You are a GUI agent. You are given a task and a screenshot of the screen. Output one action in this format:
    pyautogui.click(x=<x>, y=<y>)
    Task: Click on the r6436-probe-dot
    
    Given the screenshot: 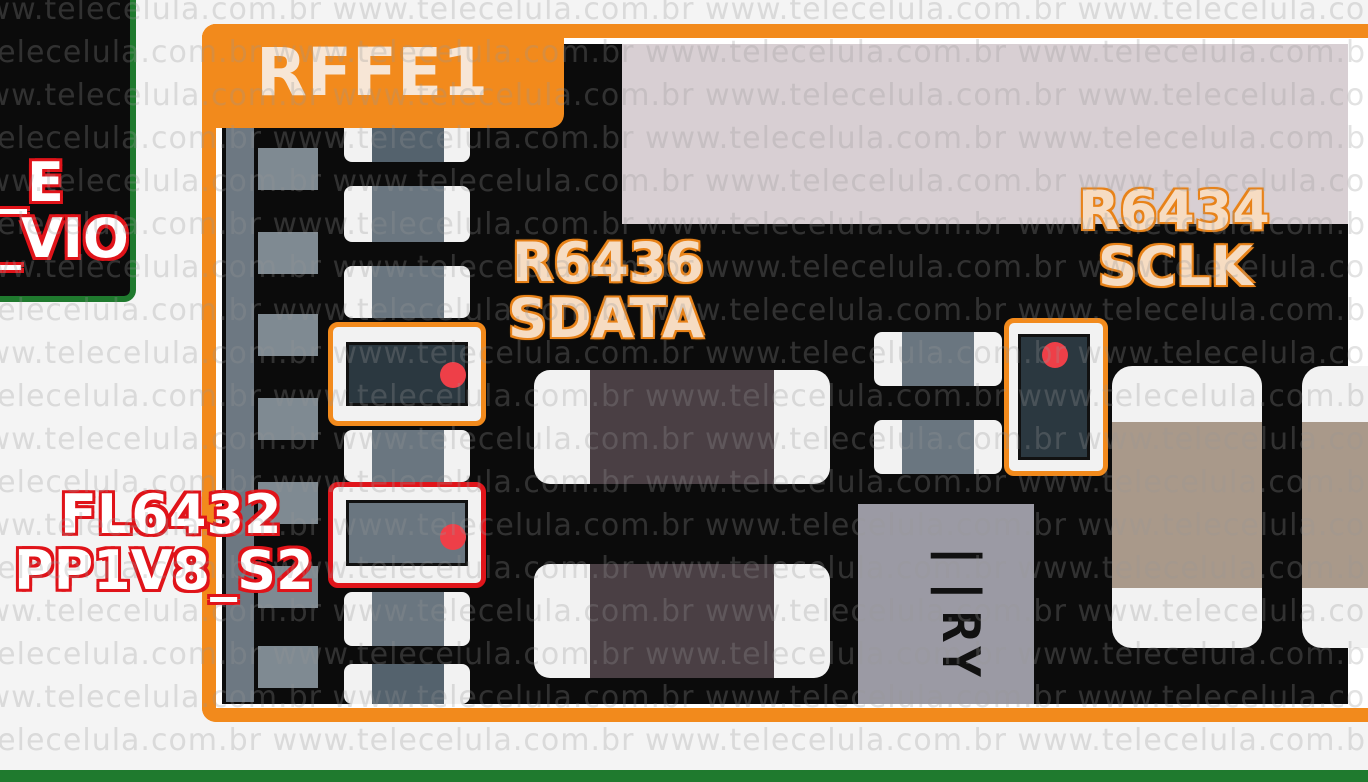 What is the action you would take?
    pyautogui.click(x=453, y=375)
    